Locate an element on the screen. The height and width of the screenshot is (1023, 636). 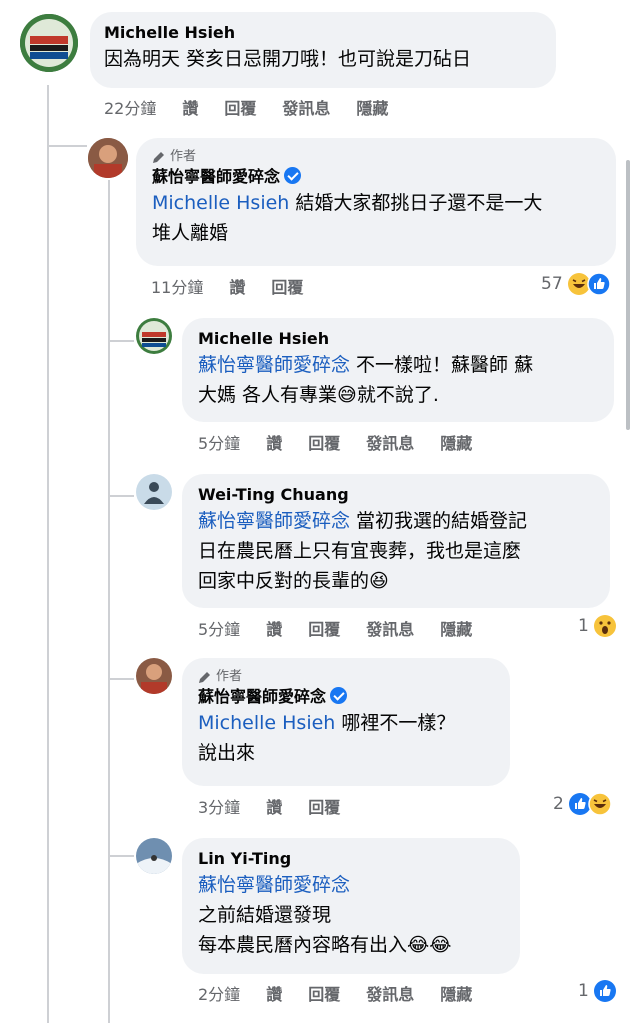
comment-meta: 3分鐘 讚 回覆 is located at coordinates (282, 806).